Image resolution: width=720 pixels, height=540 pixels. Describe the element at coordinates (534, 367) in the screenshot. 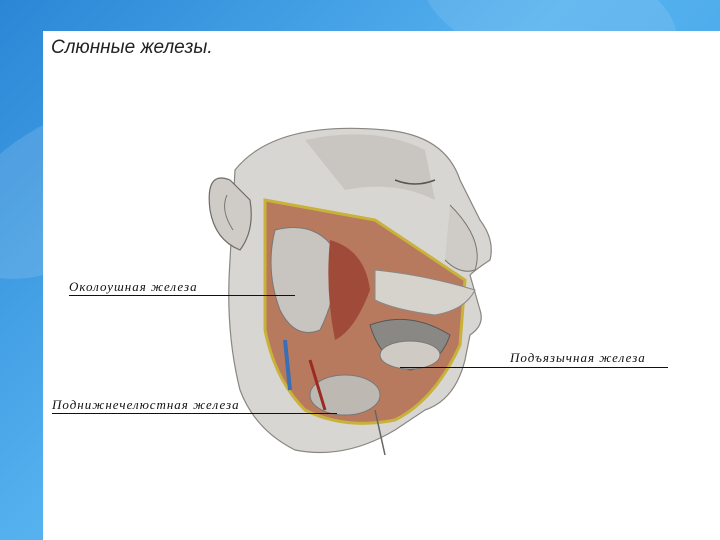

I see `leader-line-sublingual` at that location.